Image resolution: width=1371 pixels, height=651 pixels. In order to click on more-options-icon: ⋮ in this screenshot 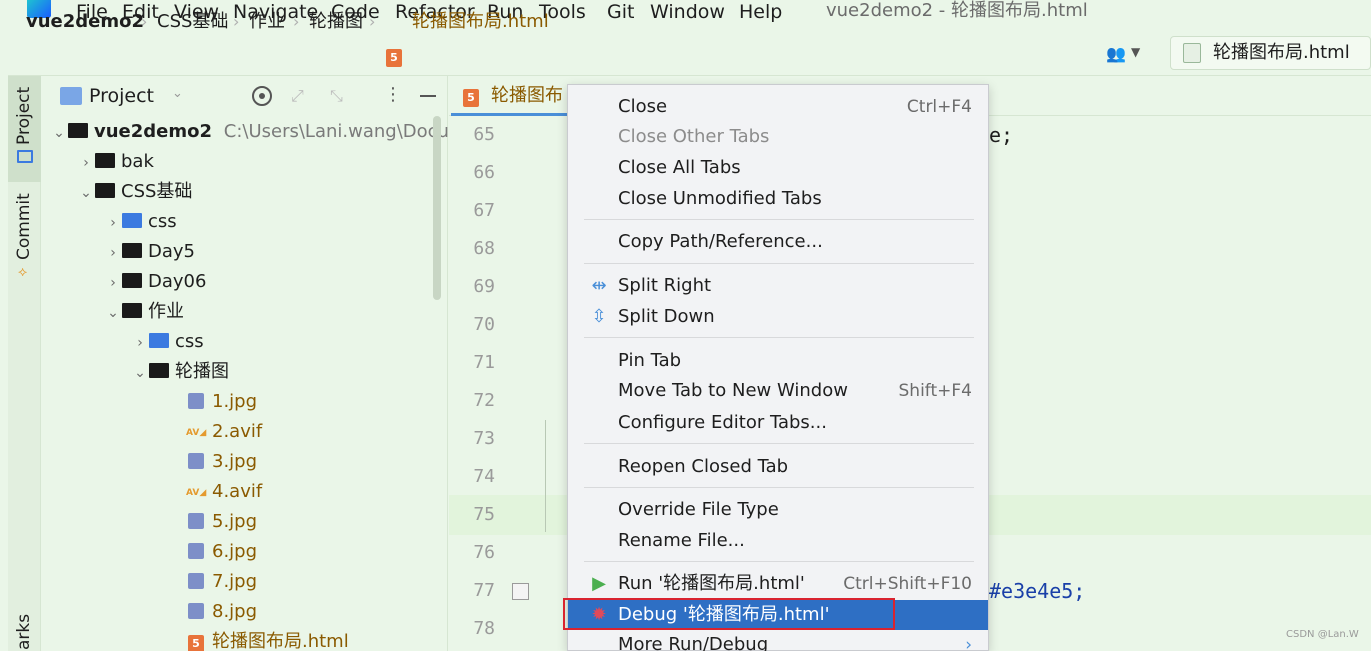, I will do `click(393, 94)`.